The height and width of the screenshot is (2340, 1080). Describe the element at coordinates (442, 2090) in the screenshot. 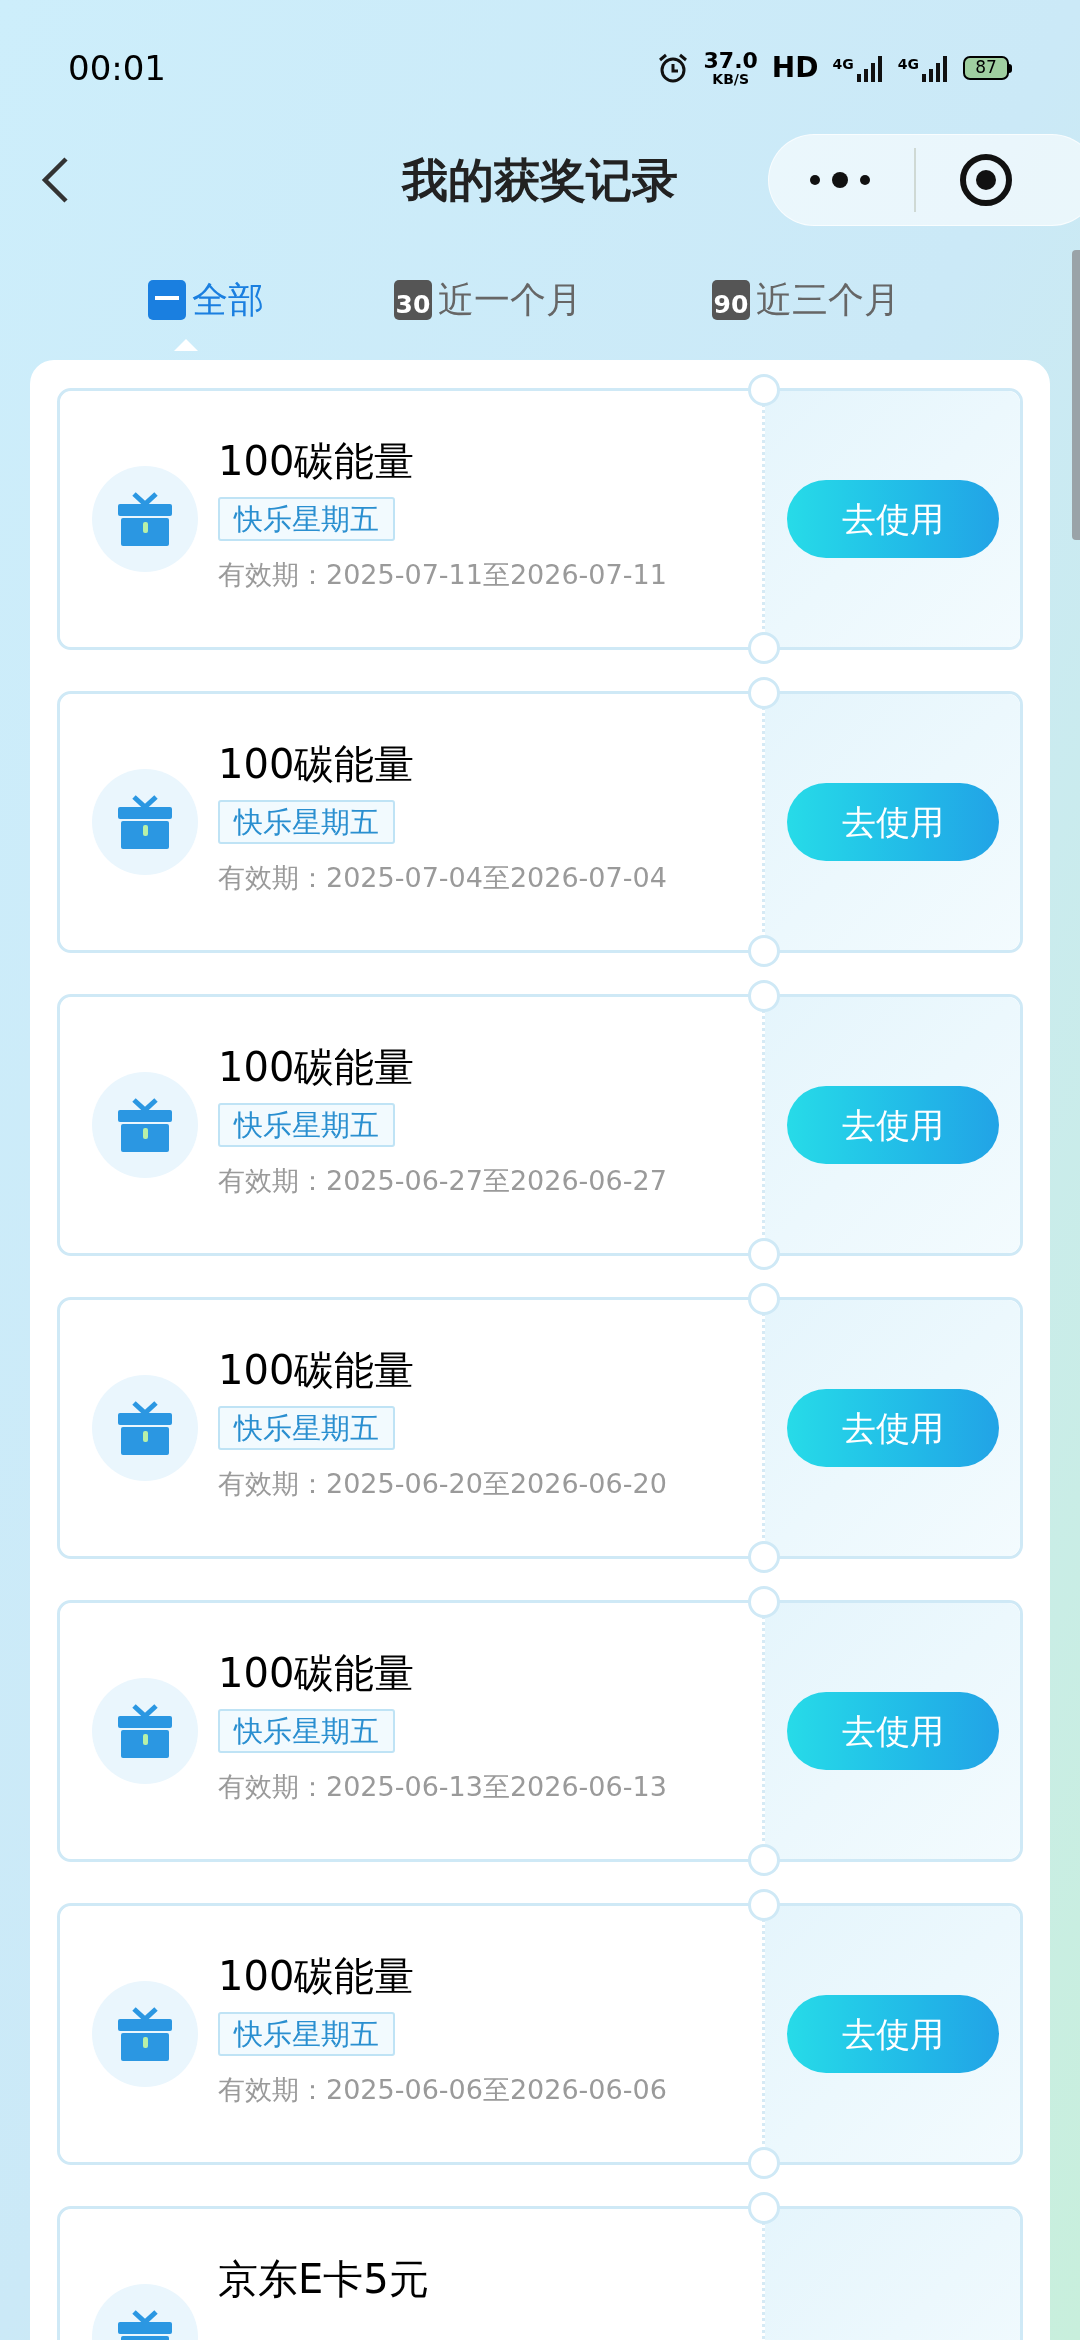

I see `validity-text: 有效期：2025-06-06至2026-06-06` at that location.